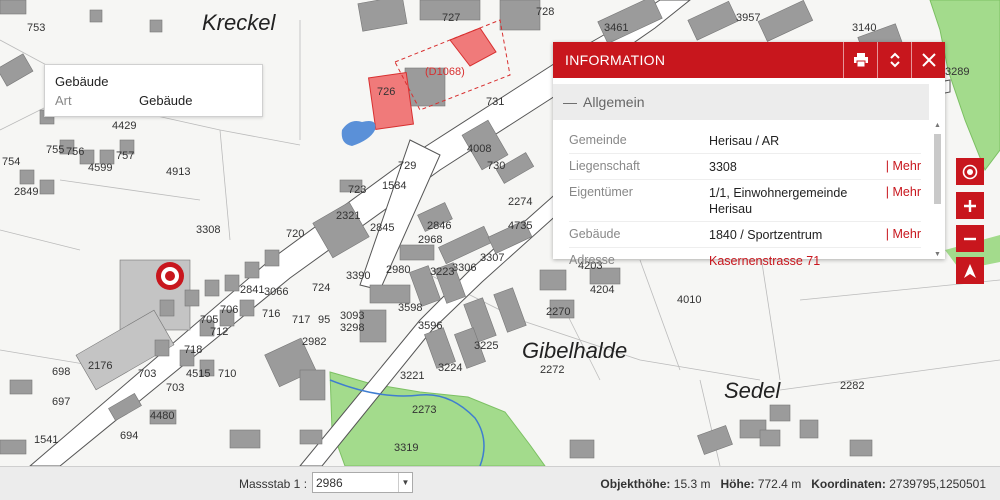  Describe the element at coordinates (430, 240) in the screenshot. I see `parcel-label: 2968` at that location.